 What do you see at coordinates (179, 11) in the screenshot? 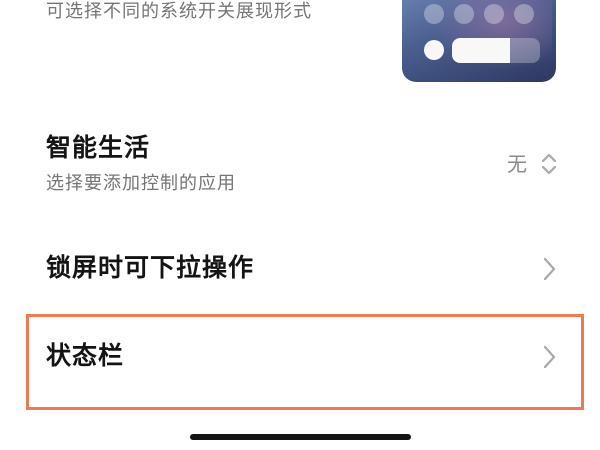
I see `display-style-subtitle: 可选择不同的系统开关展现形式` at bounding box center [179, 11].